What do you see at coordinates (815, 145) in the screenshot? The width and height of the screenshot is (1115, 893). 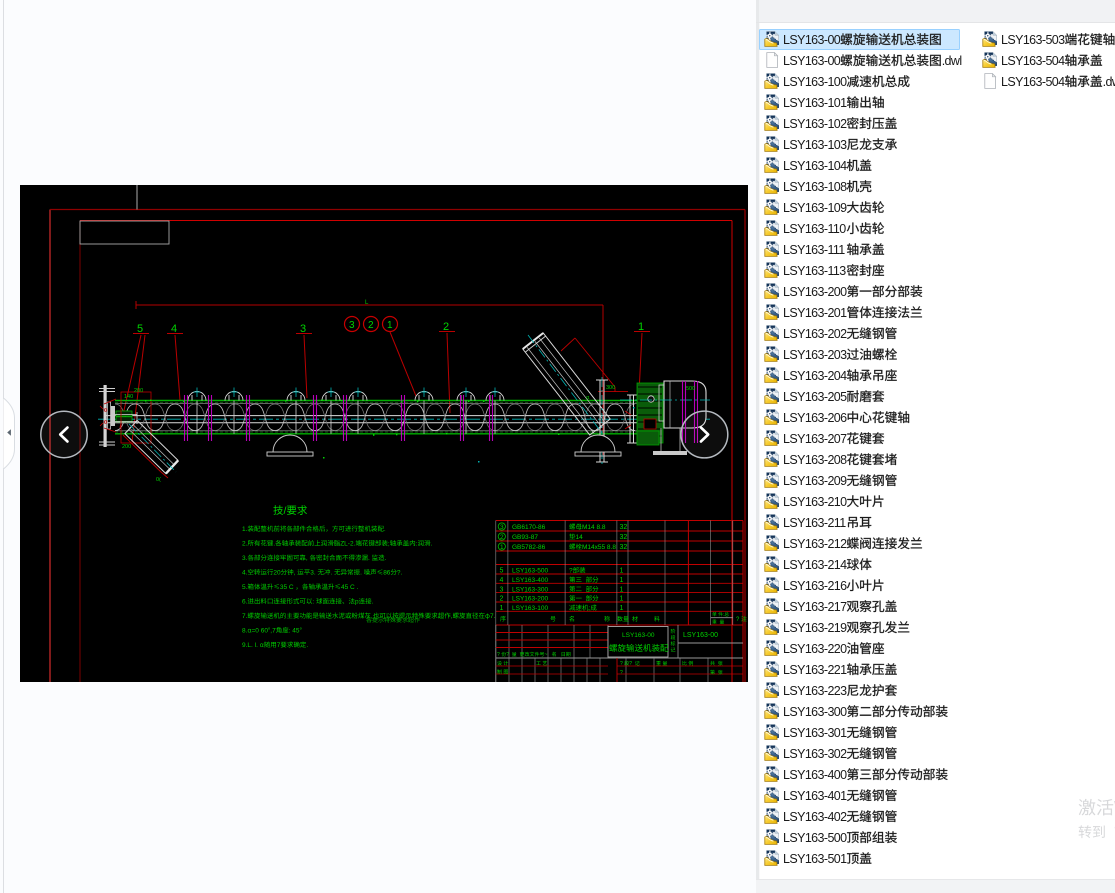 I see `svg-text: LSY163-103` at bounding box center [815, 145].